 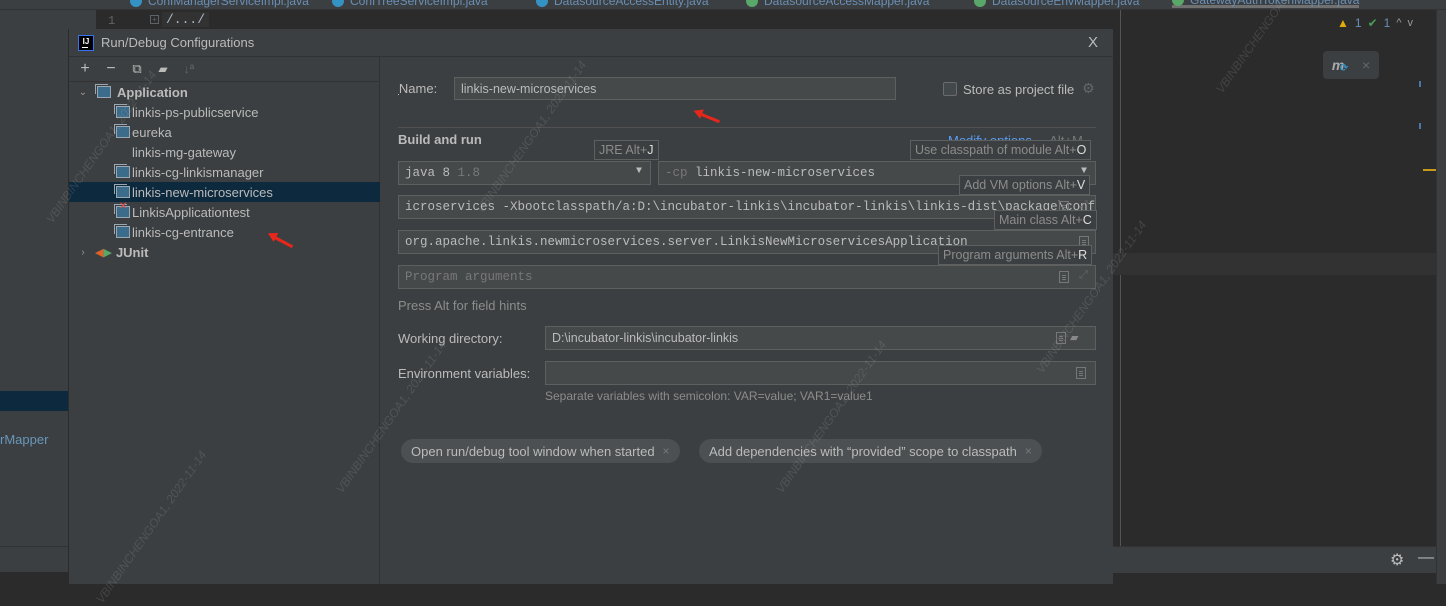 I want to click on next-problem-icon: v, so click(x=1411, y=23).